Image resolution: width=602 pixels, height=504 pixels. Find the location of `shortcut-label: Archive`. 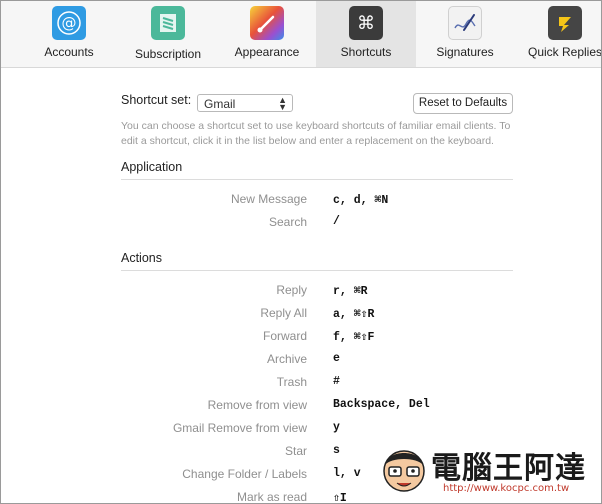

shortcut-label: Archive is located at coordinates (286, 359).